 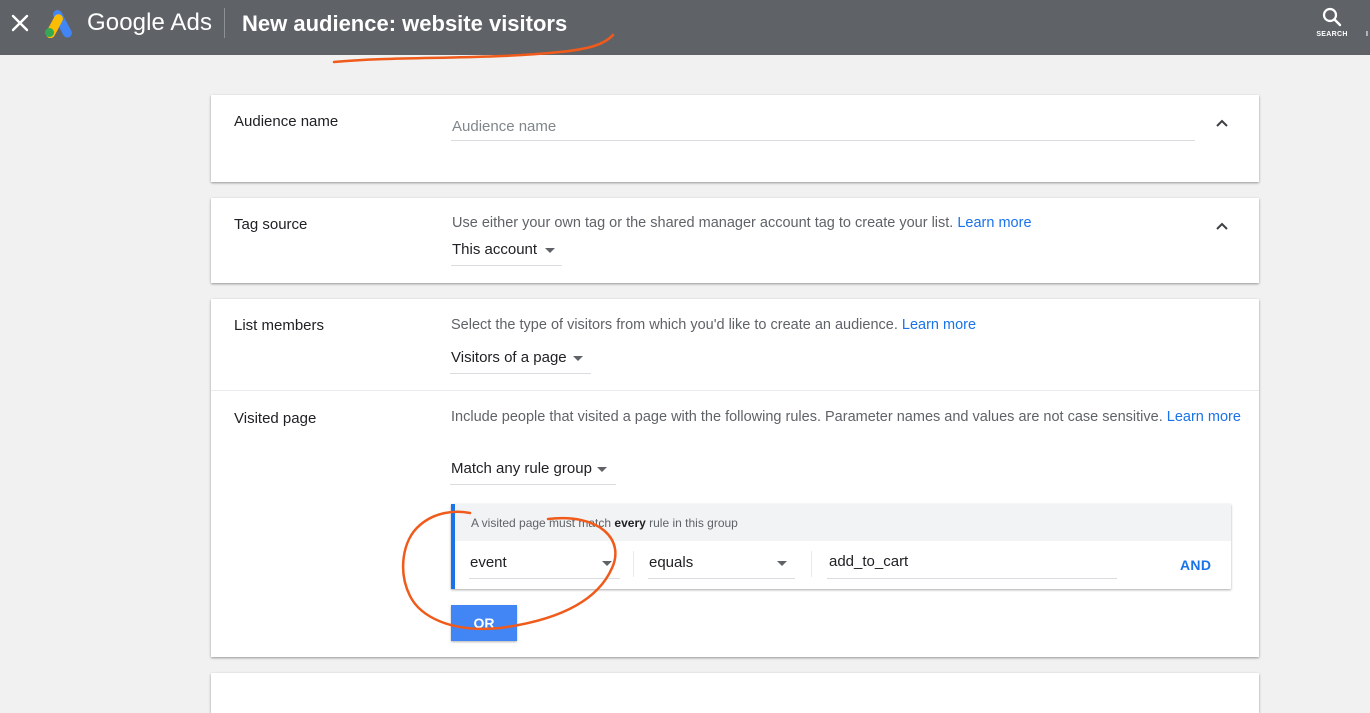 I want to click on tag-source-label: Tag source, so click(x=271, y=224).